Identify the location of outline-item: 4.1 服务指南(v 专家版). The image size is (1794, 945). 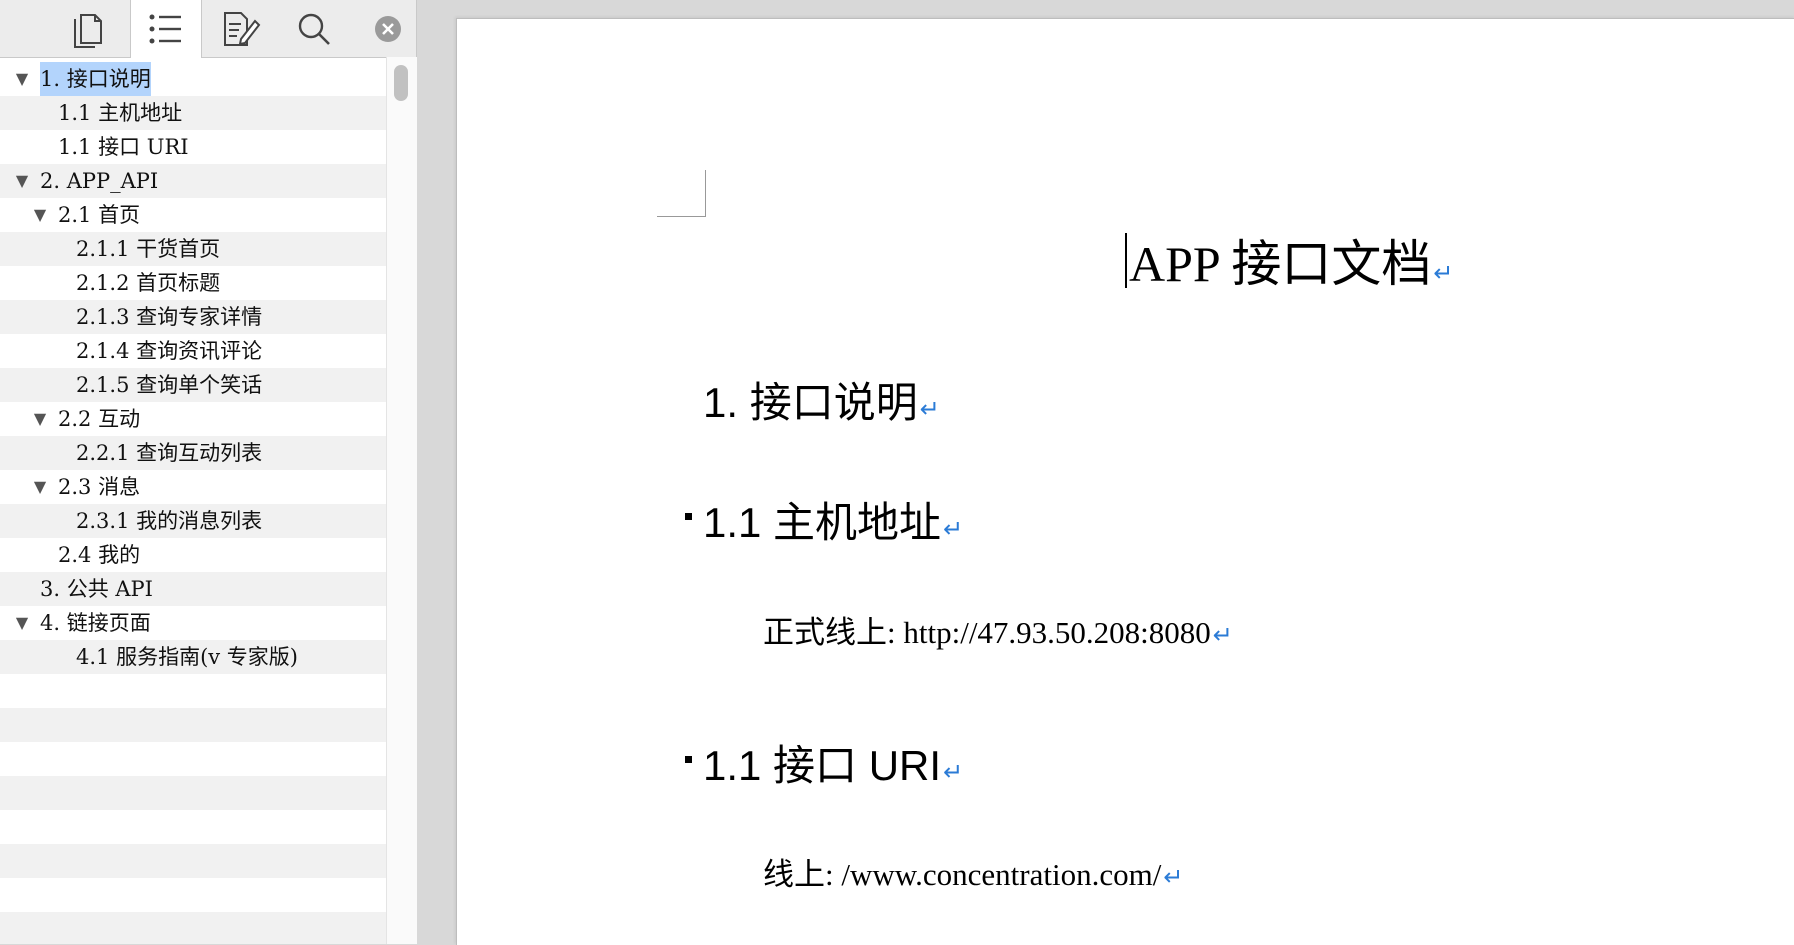
(193, 657).